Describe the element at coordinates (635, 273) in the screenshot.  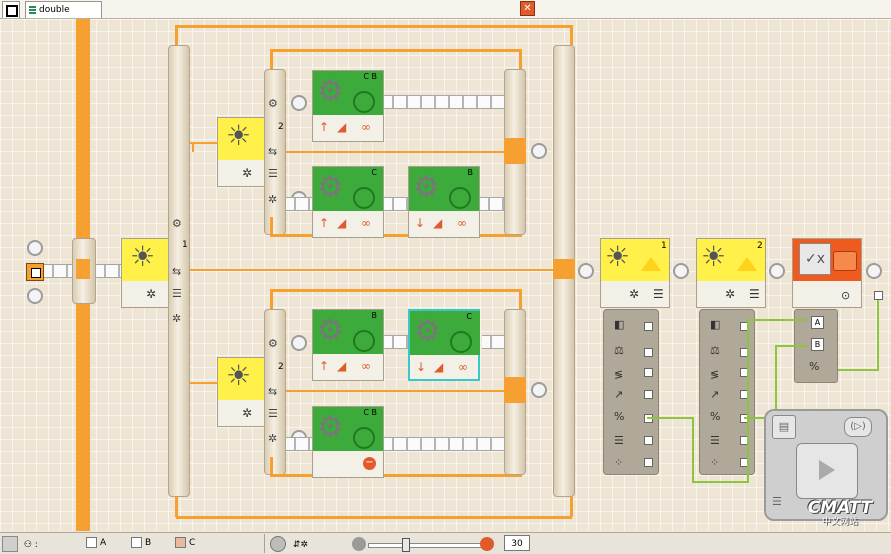
I see `light-sensor-block-1: ☀ 1 ✲ ☰` at that location.